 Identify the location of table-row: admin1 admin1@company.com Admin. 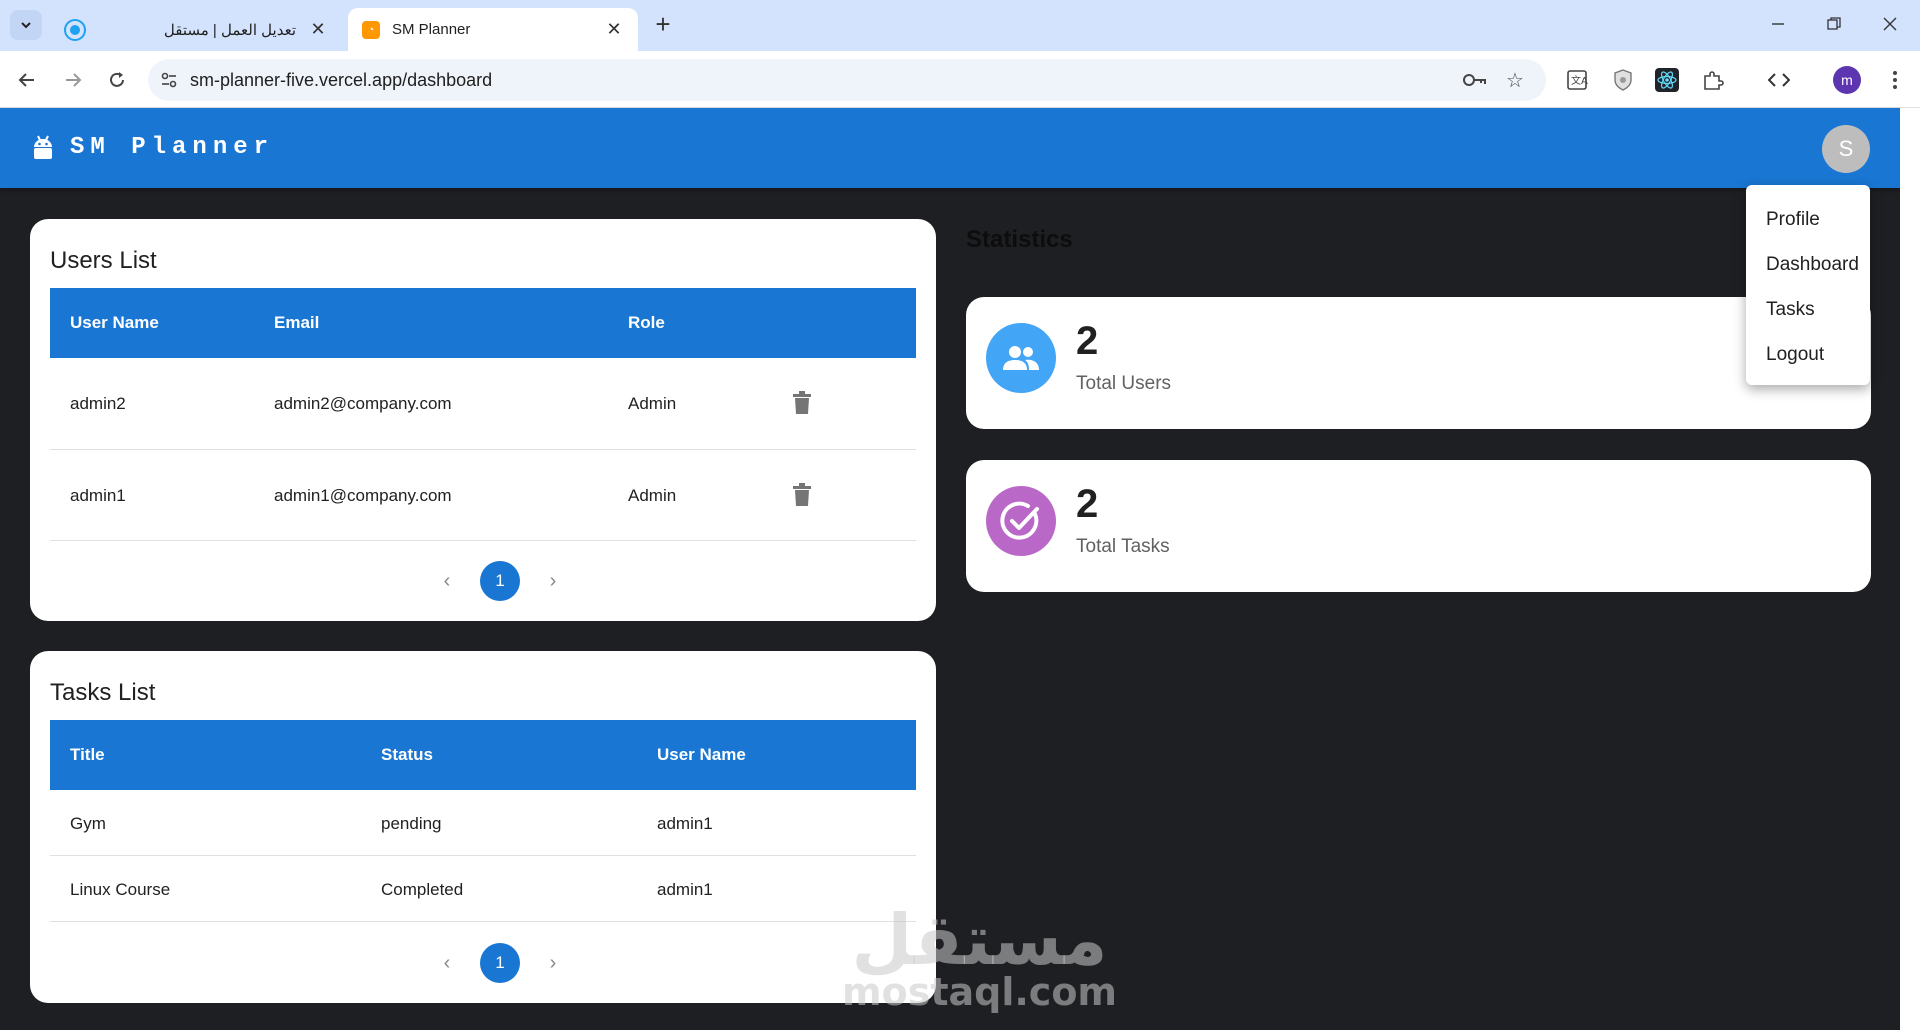
(483, 495).